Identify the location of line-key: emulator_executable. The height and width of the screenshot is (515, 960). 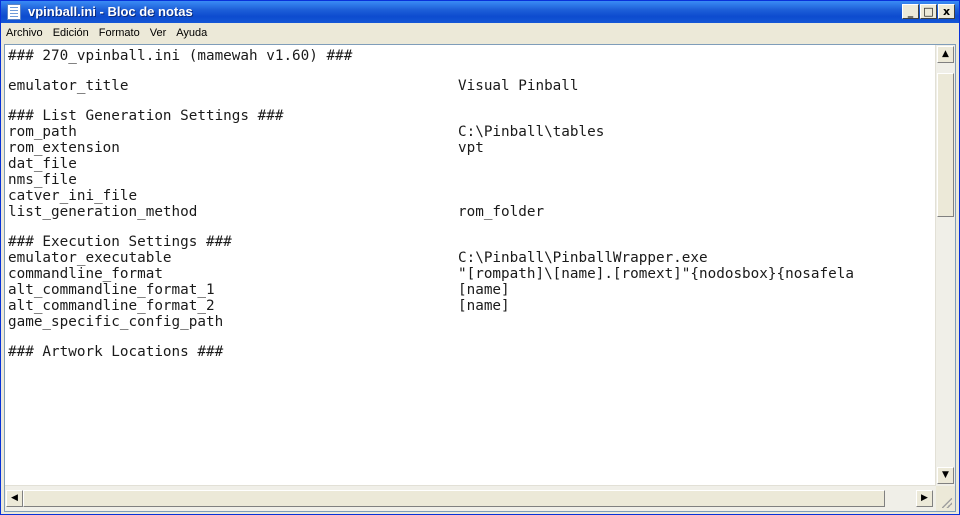
(90, 258).